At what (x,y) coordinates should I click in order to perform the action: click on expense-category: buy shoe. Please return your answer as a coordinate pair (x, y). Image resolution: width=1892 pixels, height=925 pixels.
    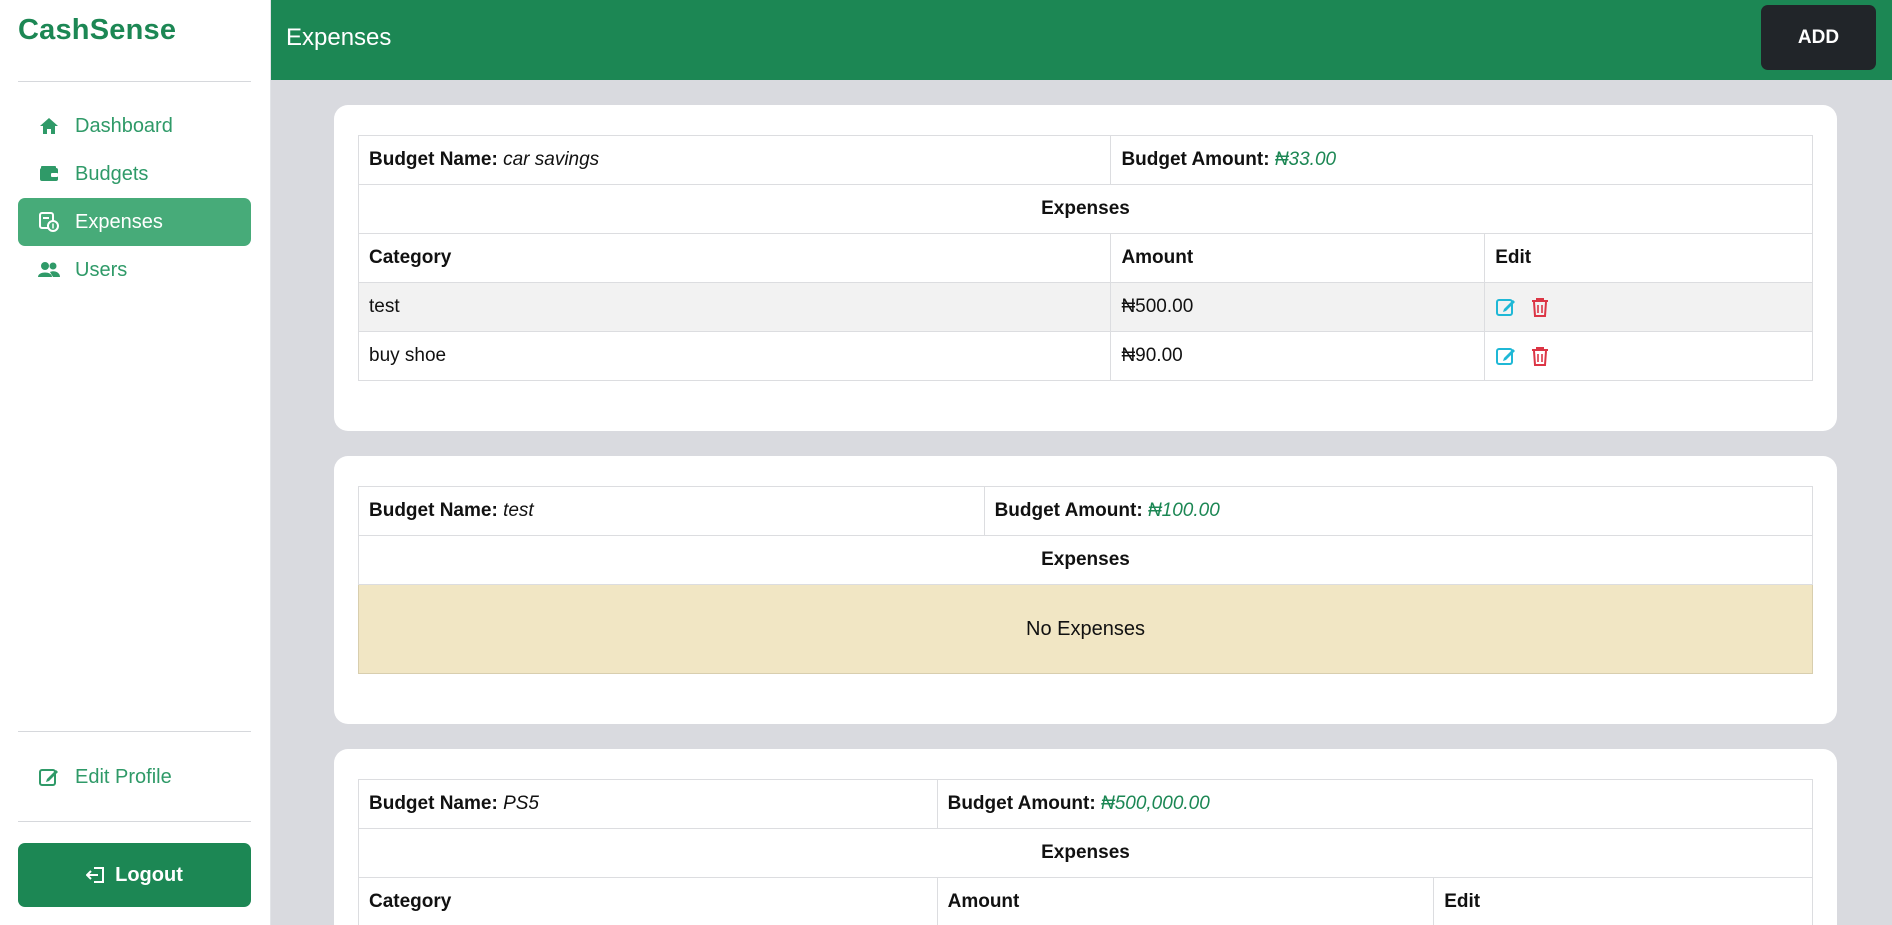
    Looking at the image, I should click on (734, 356).